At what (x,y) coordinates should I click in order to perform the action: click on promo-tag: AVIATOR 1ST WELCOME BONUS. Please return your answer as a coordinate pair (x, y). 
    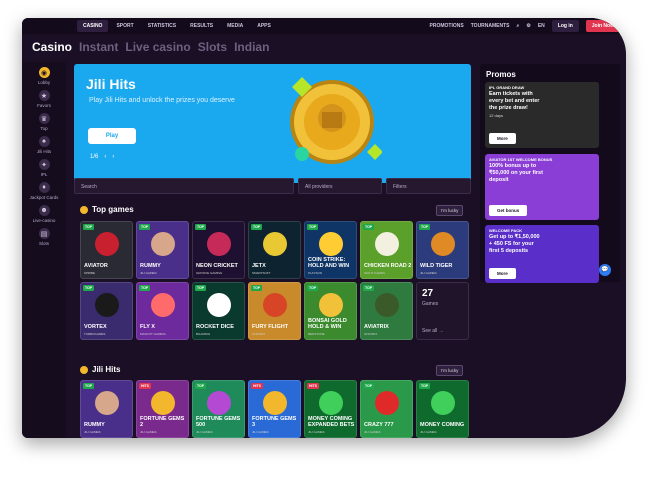
    Looking at the image, I should click on (521, 159).